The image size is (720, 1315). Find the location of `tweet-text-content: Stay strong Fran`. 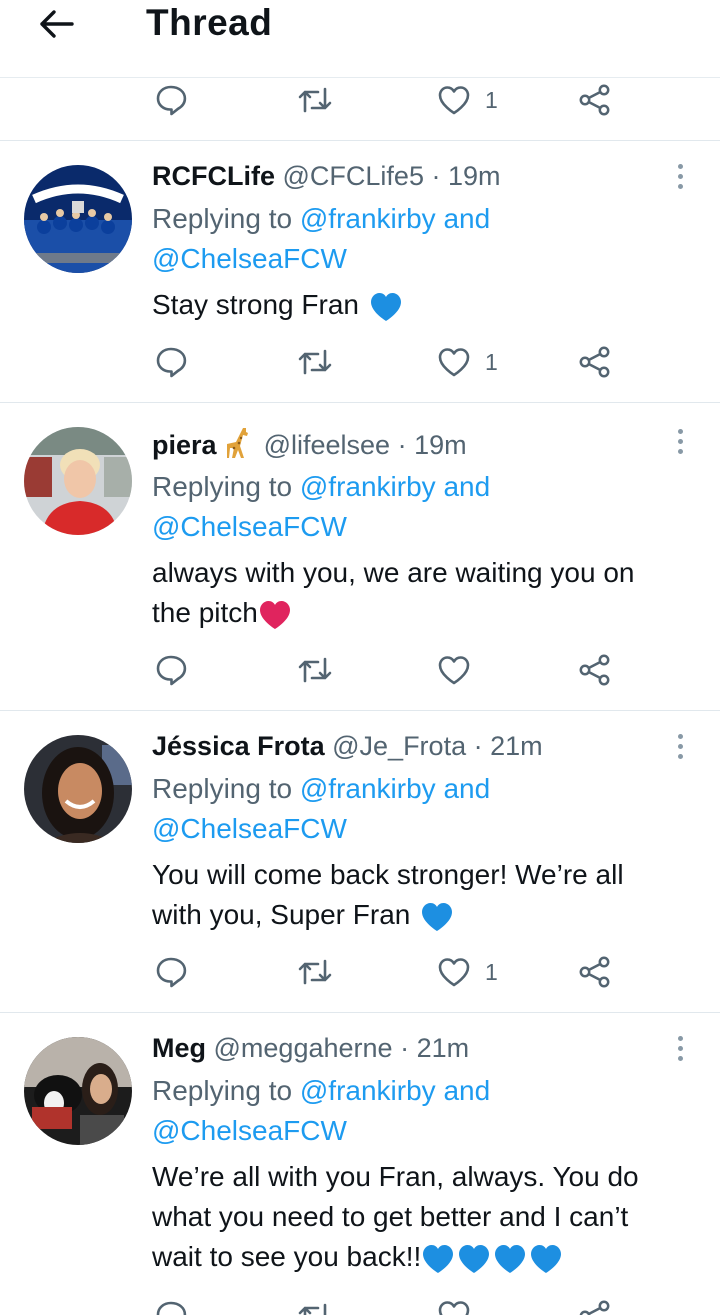

tweet-text-content: Stay strong Fran is located at coordinates (255, 304).